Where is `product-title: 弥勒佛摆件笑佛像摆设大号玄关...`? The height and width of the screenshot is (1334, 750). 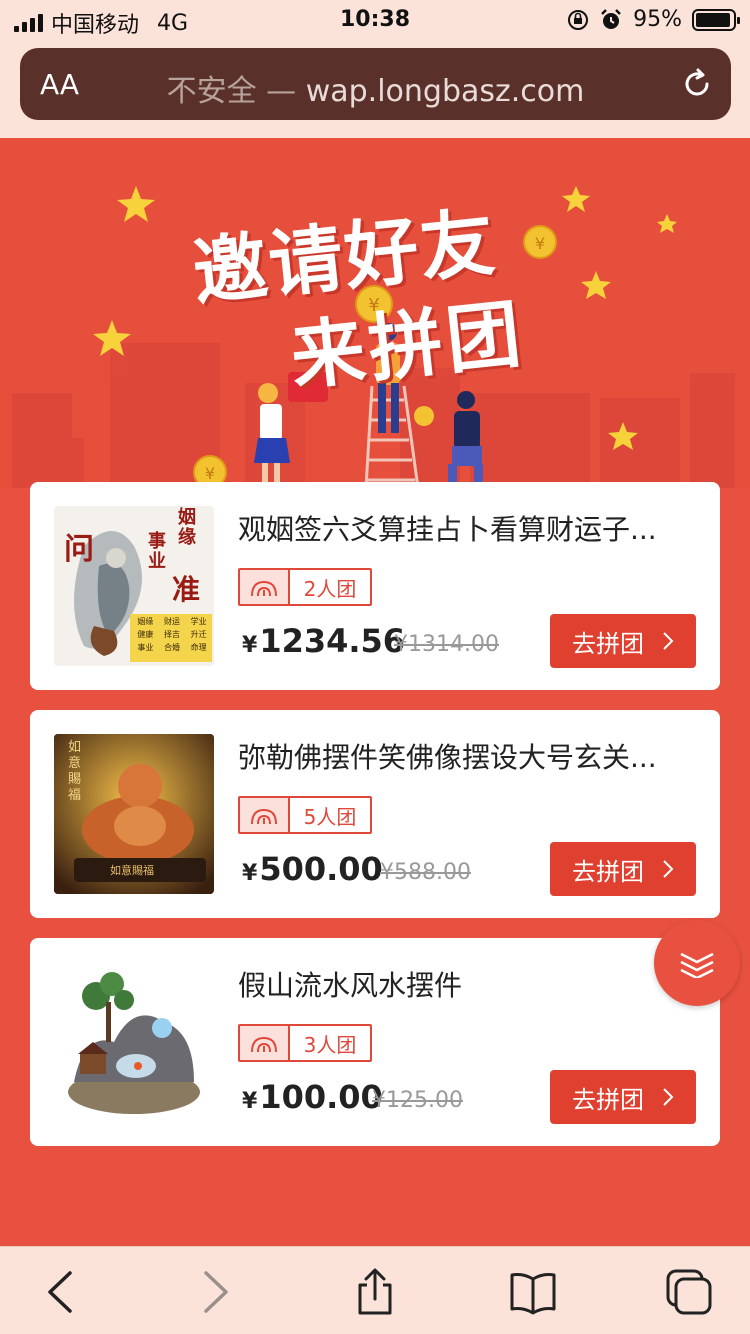 product-title: 弥勒佛摆件笑佛像摆设大号玄关... is located at coordinates (468, 756).